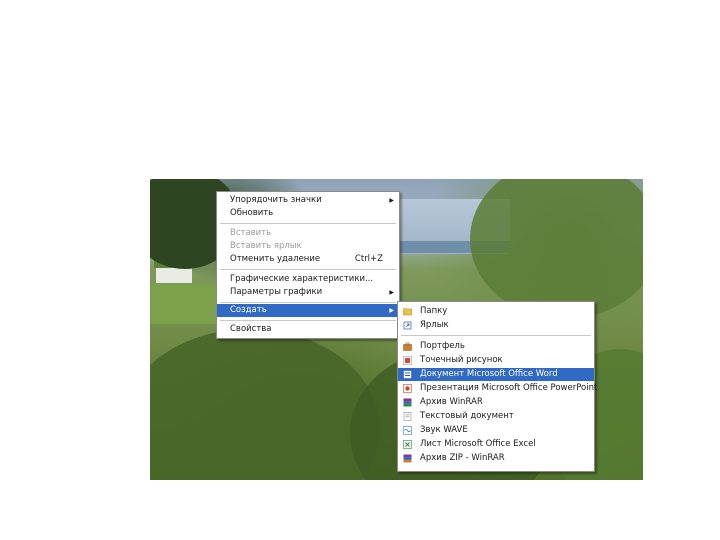 The width and height of the screenshot is (720, 540). What do you see at coordinates (251, 233) in the screenshot?
I see `menu-item-label: Вставить` at bounding box center [251, 233].